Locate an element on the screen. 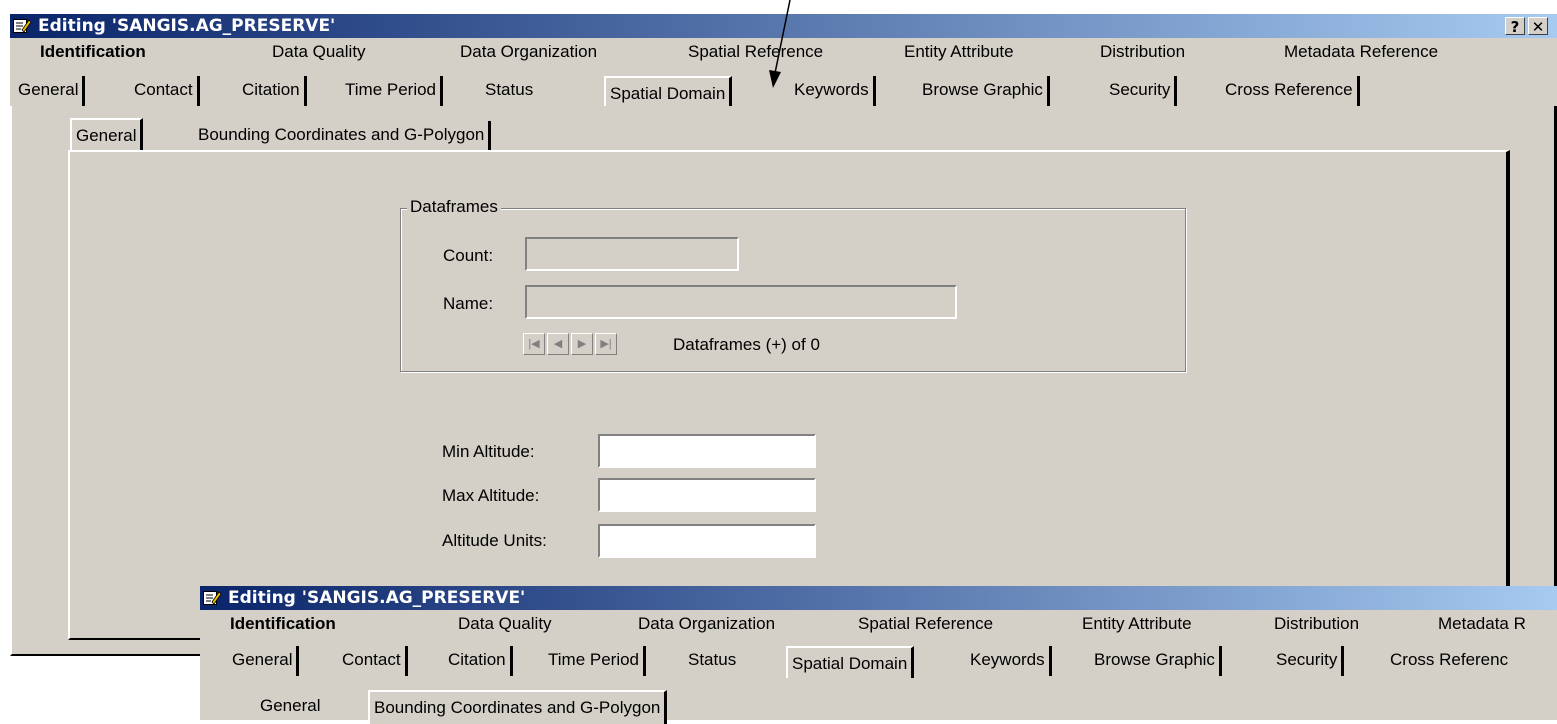  second-title-bar: Editing 'SANGIS.AG_PRESERVE' is located at coordinates (878, 598).